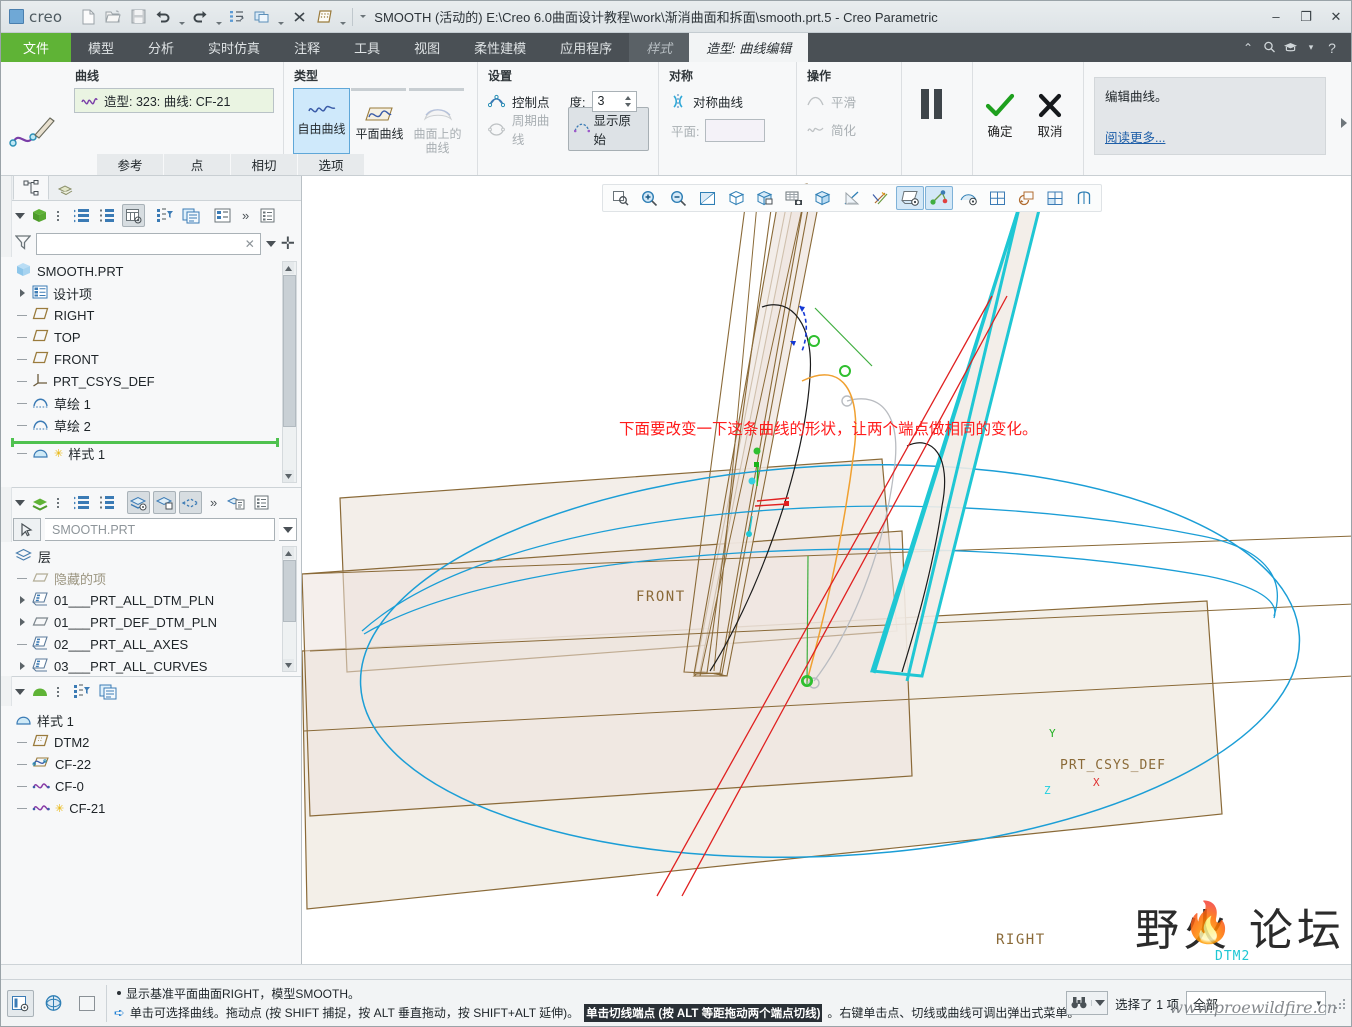 The image size is (1352, 1027). Describe the element at coordinates (289, 609) in the screenshot. I see `layer-tree-scrollbar` at that location.